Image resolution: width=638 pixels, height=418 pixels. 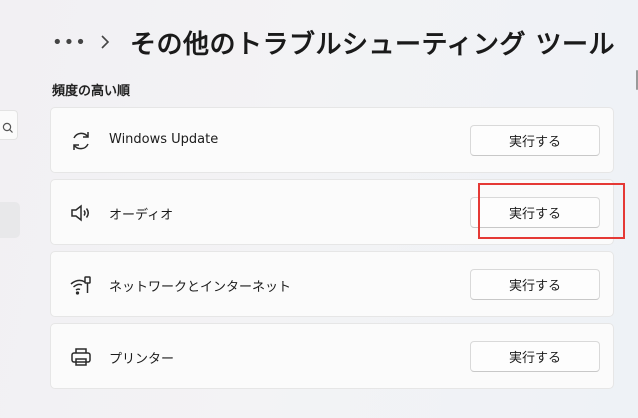 What do you see at coordinates (81, 285) in the screenshot?
I see `wifi-ethernet-icon` at bounding box center [81, 285].